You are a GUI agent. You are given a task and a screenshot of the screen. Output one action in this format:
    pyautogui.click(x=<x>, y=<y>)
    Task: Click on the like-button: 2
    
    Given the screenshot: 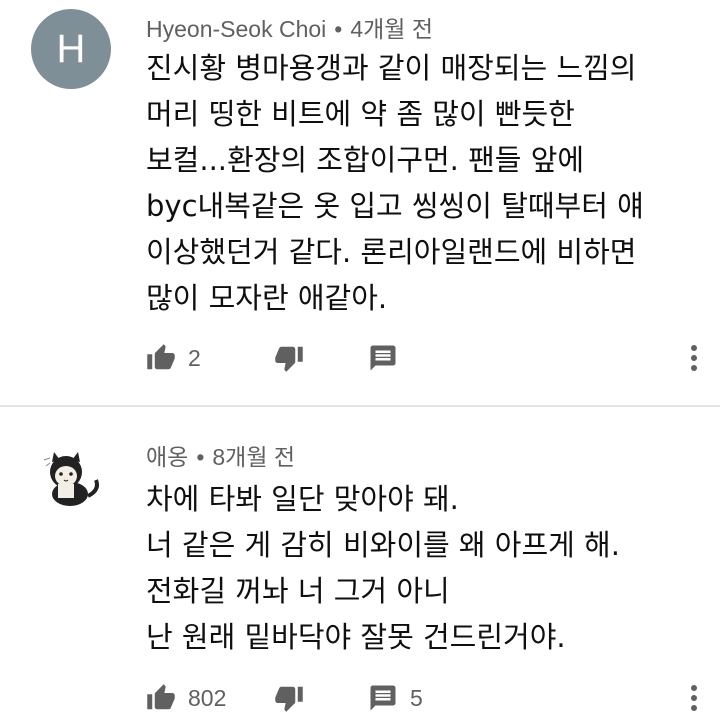 What is the action you would take?
    pyautogui.click(x=173, y=358)
    